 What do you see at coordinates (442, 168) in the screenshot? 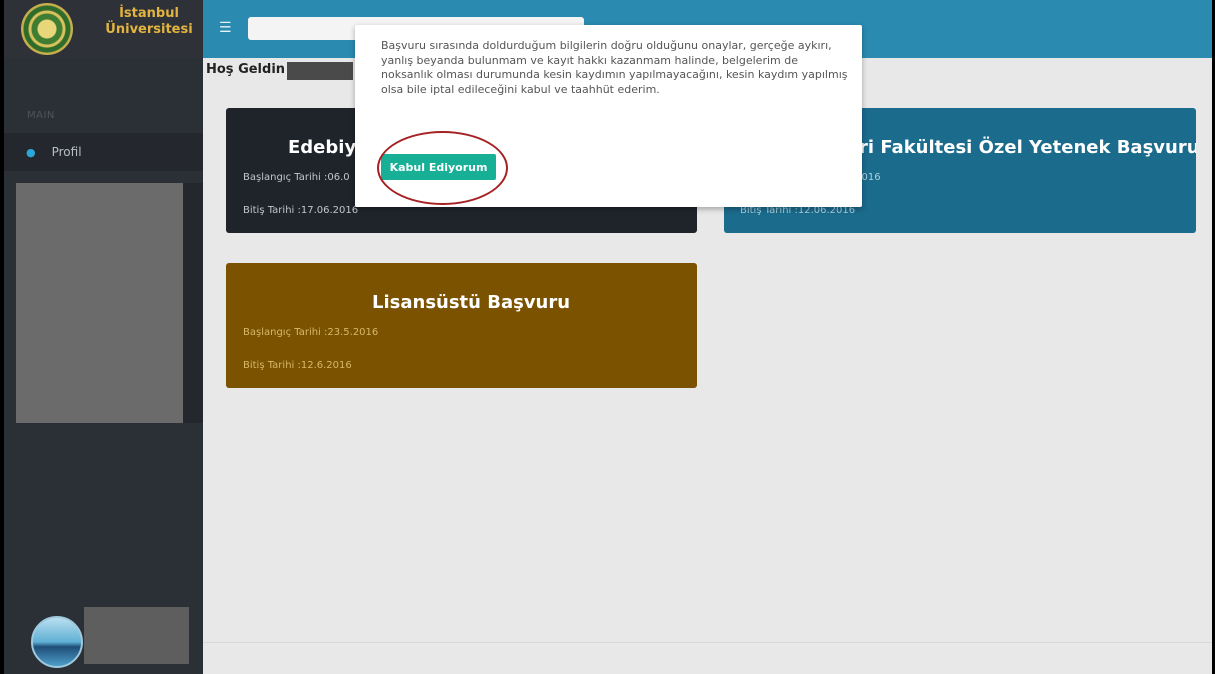
I see `highlight-ring` at bounding box center [442, 168].